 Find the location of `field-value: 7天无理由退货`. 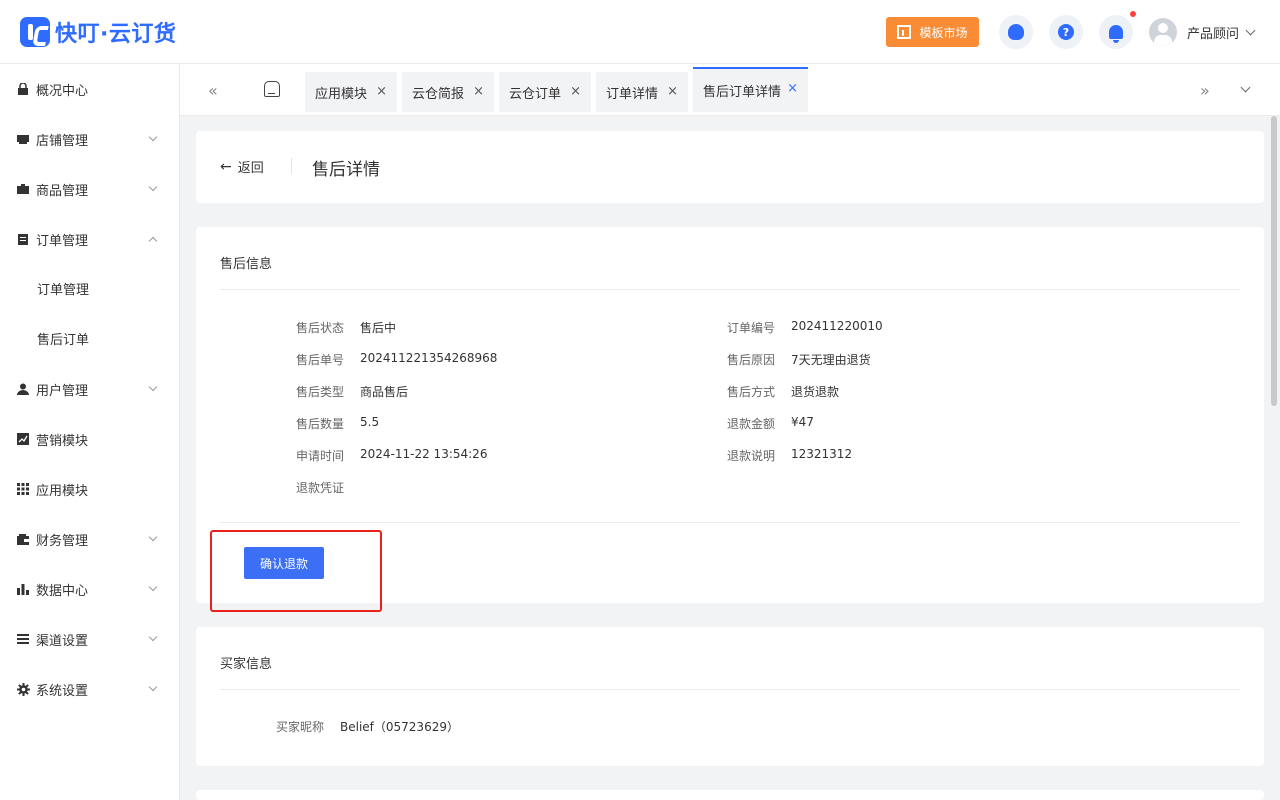

field-value: 7天无理由退货 is located at coordinates (831, 360).